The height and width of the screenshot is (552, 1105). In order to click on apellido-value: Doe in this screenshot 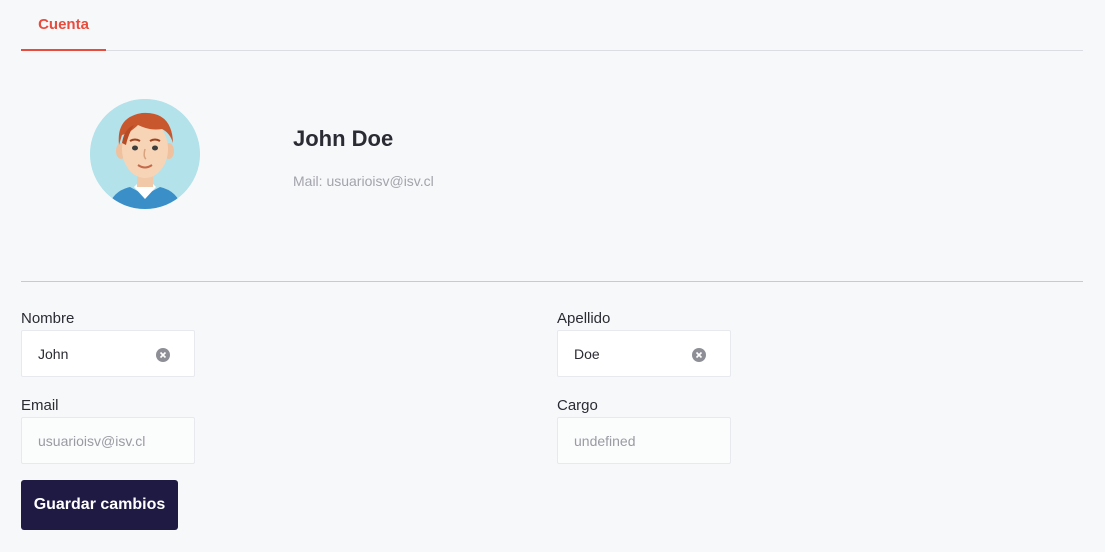, I will do `click(587, 353)`.